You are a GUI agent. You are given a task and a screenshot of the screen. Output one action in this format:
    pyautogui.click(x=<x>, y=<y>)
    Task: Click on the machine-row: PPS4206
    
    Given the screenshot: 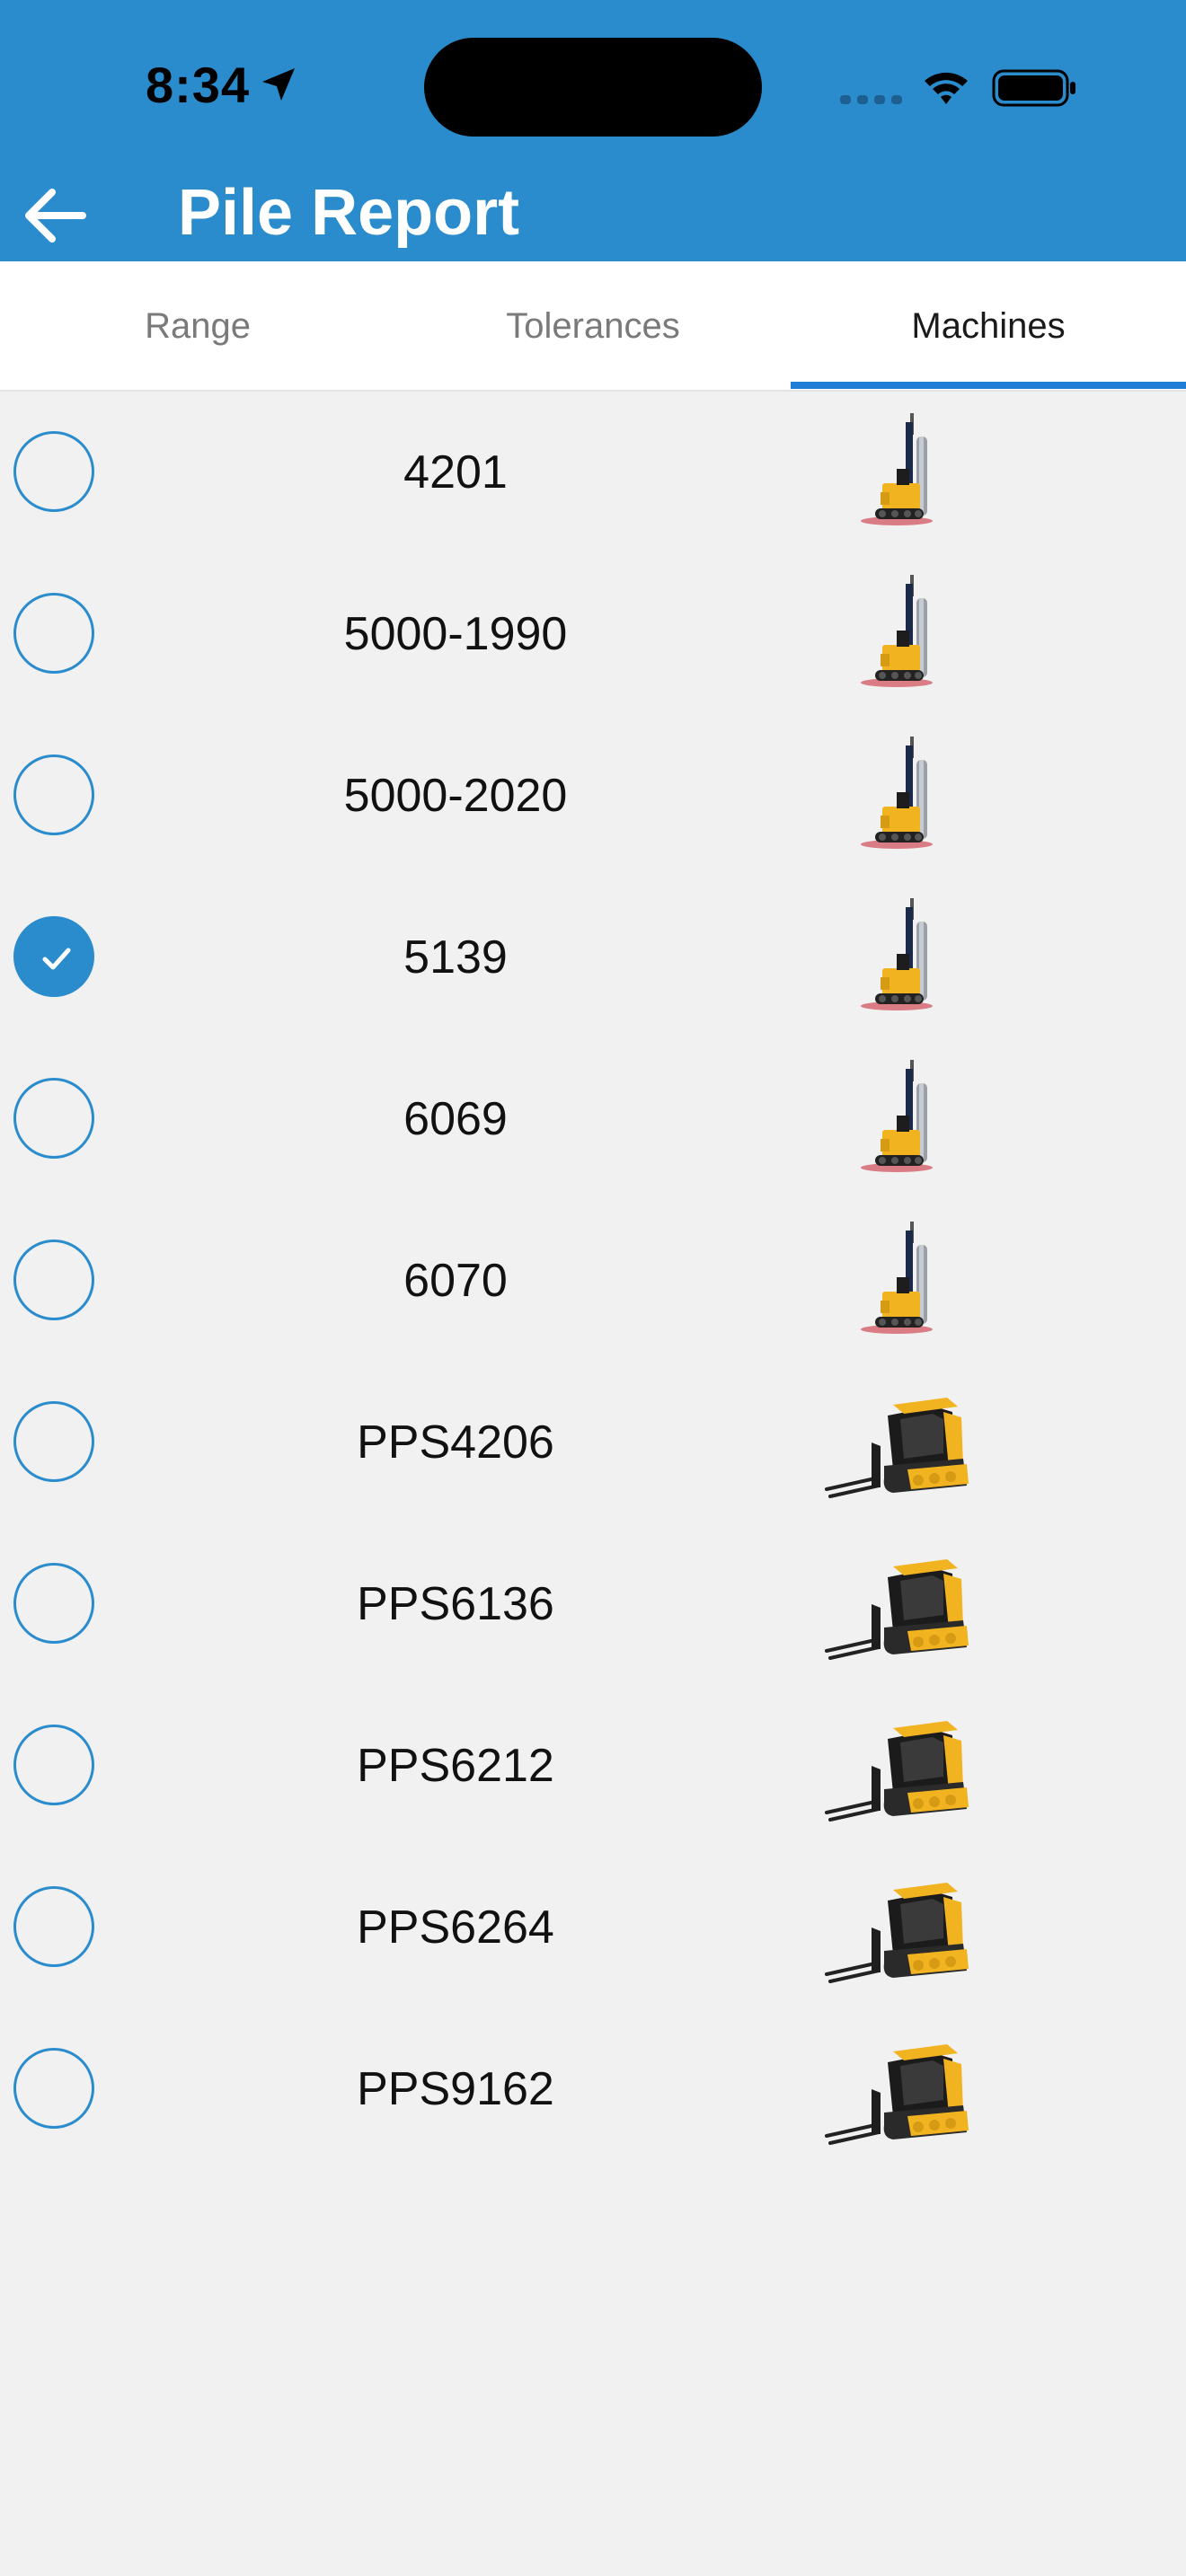 What is the action you would take?
    pyautogui.click(x=593, y=1442)
    